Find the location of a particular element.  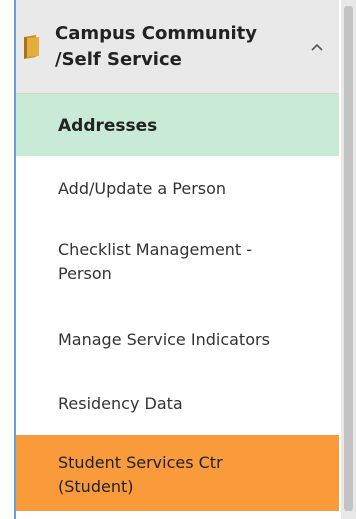

menu-item-manage-service-indicators: Manage Service Indicators is located at coordinates (177, 340).